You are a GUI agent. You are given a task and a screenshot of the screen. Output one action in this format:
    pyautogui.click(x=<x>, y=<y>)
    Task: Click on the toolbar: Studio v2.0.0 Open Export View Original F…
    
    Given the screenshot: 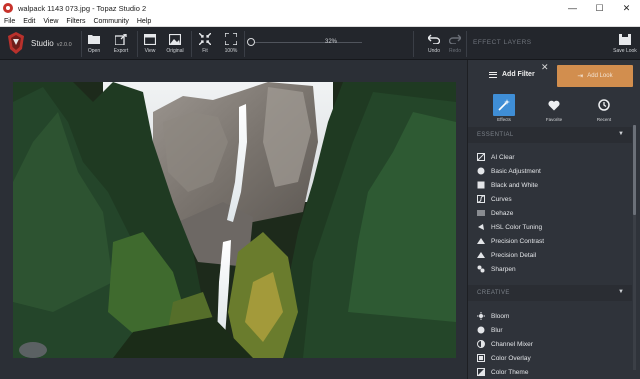 What is the action you would take?
    pyautogui.click(x=320, y=43)
    